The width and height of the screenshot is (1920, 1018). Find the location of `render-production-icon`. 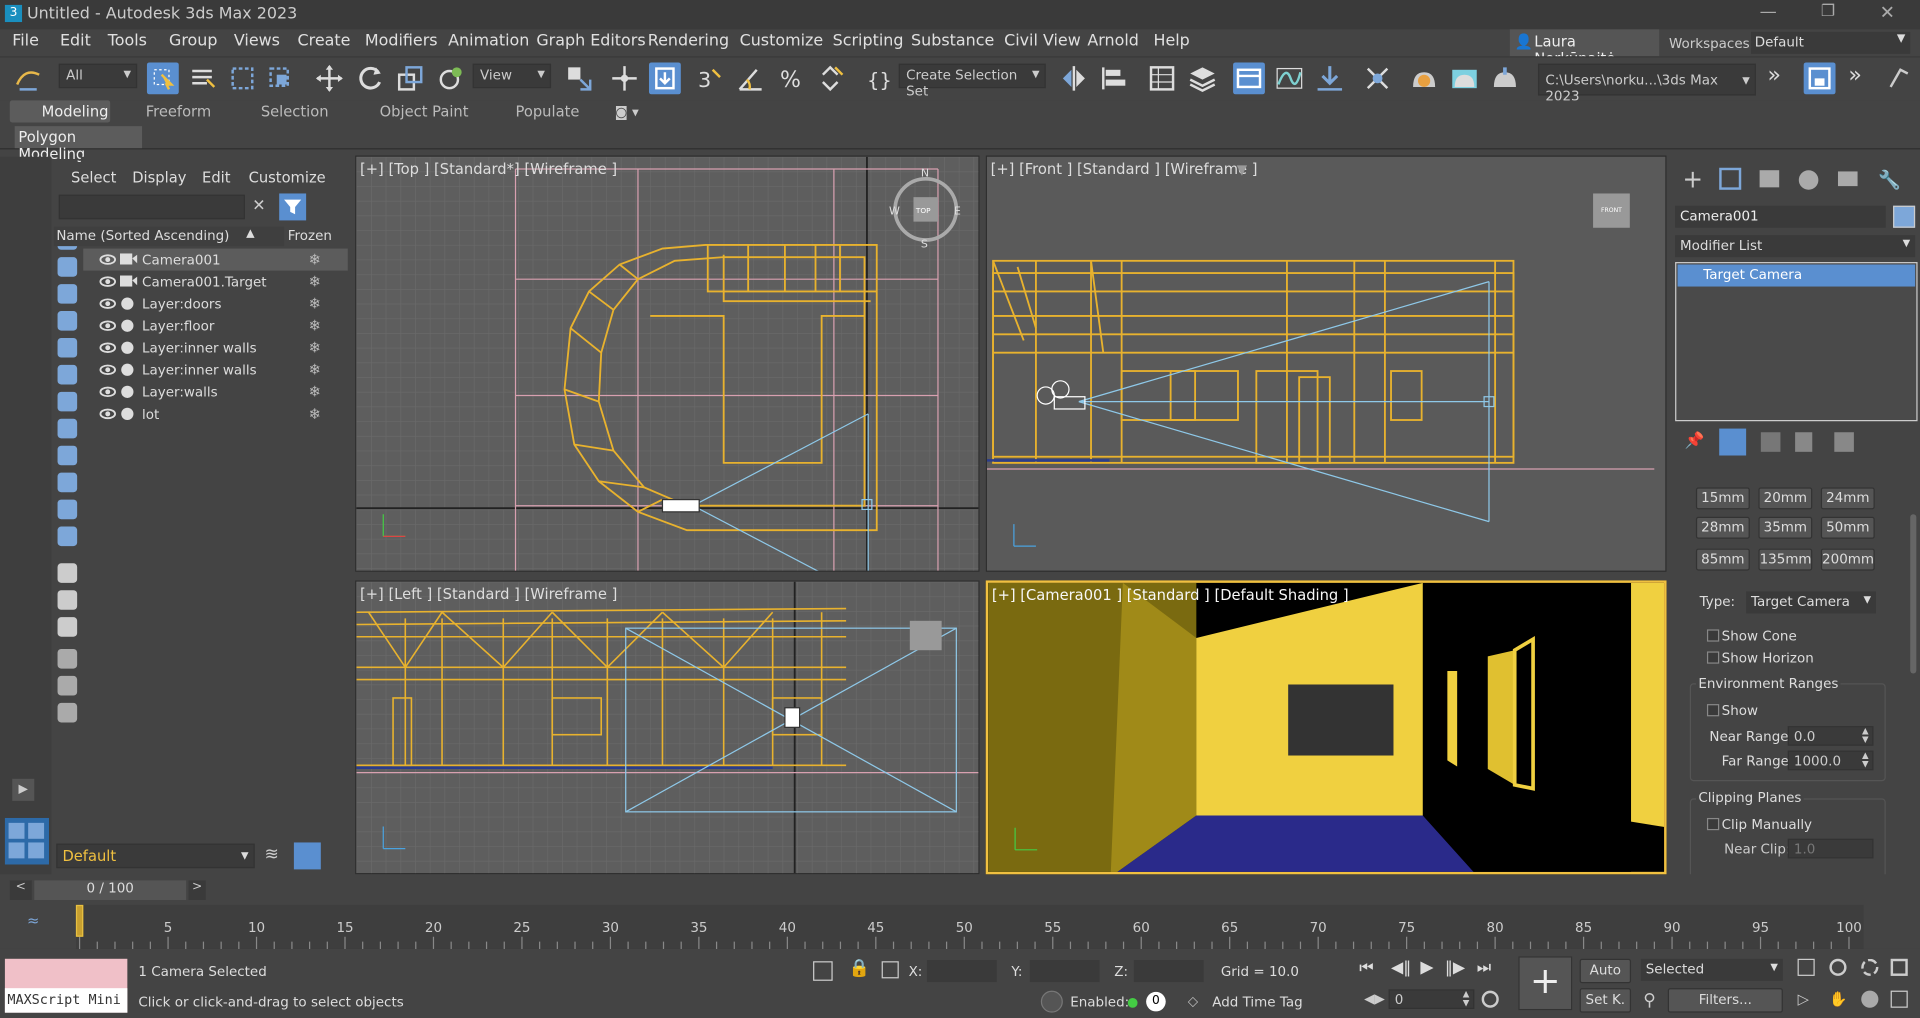

render-production-icon is located at coordinates (1505, 78).